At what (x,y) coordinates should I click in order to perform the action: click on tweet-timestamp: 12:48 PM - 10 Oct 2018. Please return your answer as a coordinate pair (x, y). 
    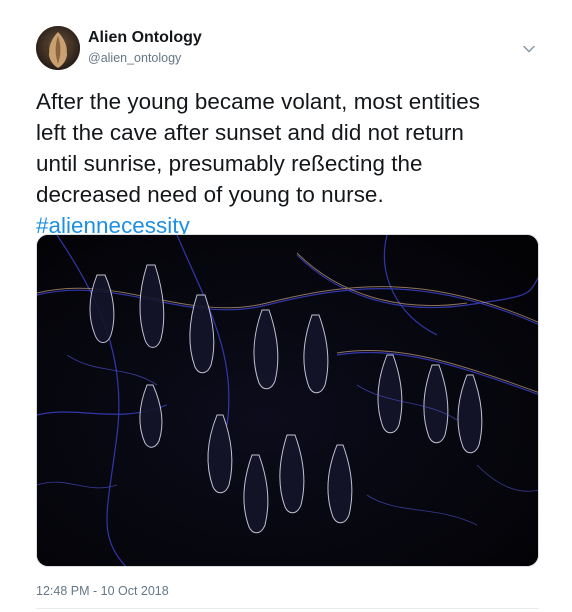
    Looking at the image, I should click on (102, 591).